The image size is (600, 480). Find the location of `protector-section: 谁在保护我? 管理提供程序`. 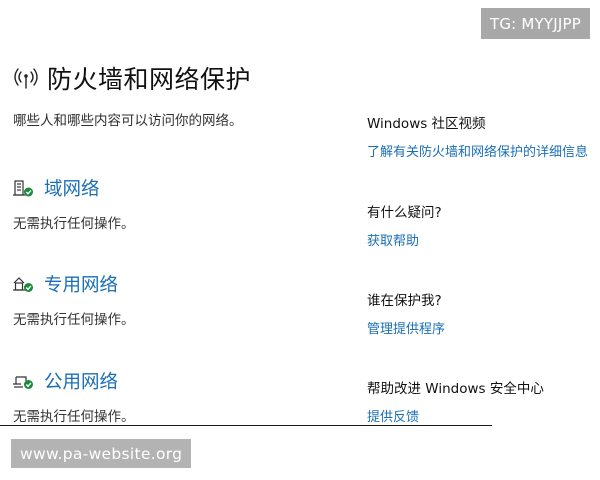

protector-section: 谁在保护我? 管理提供程序 is located at coordinates (479, 313).